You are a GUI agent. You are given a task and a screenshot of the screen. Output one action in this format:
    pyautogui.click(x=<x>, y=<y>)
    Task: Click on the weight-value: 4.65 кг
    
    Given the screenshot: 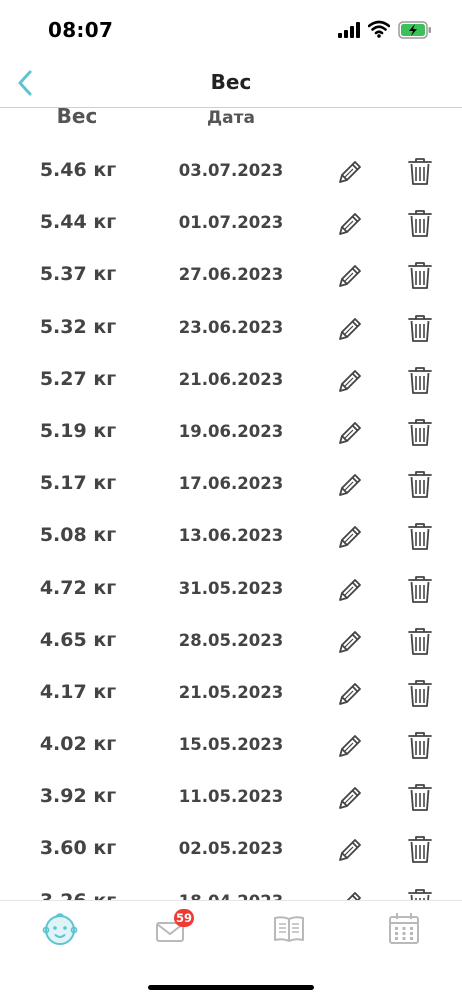 What is the action you would take?
    pyautogui.click(x=78, y=640)
    